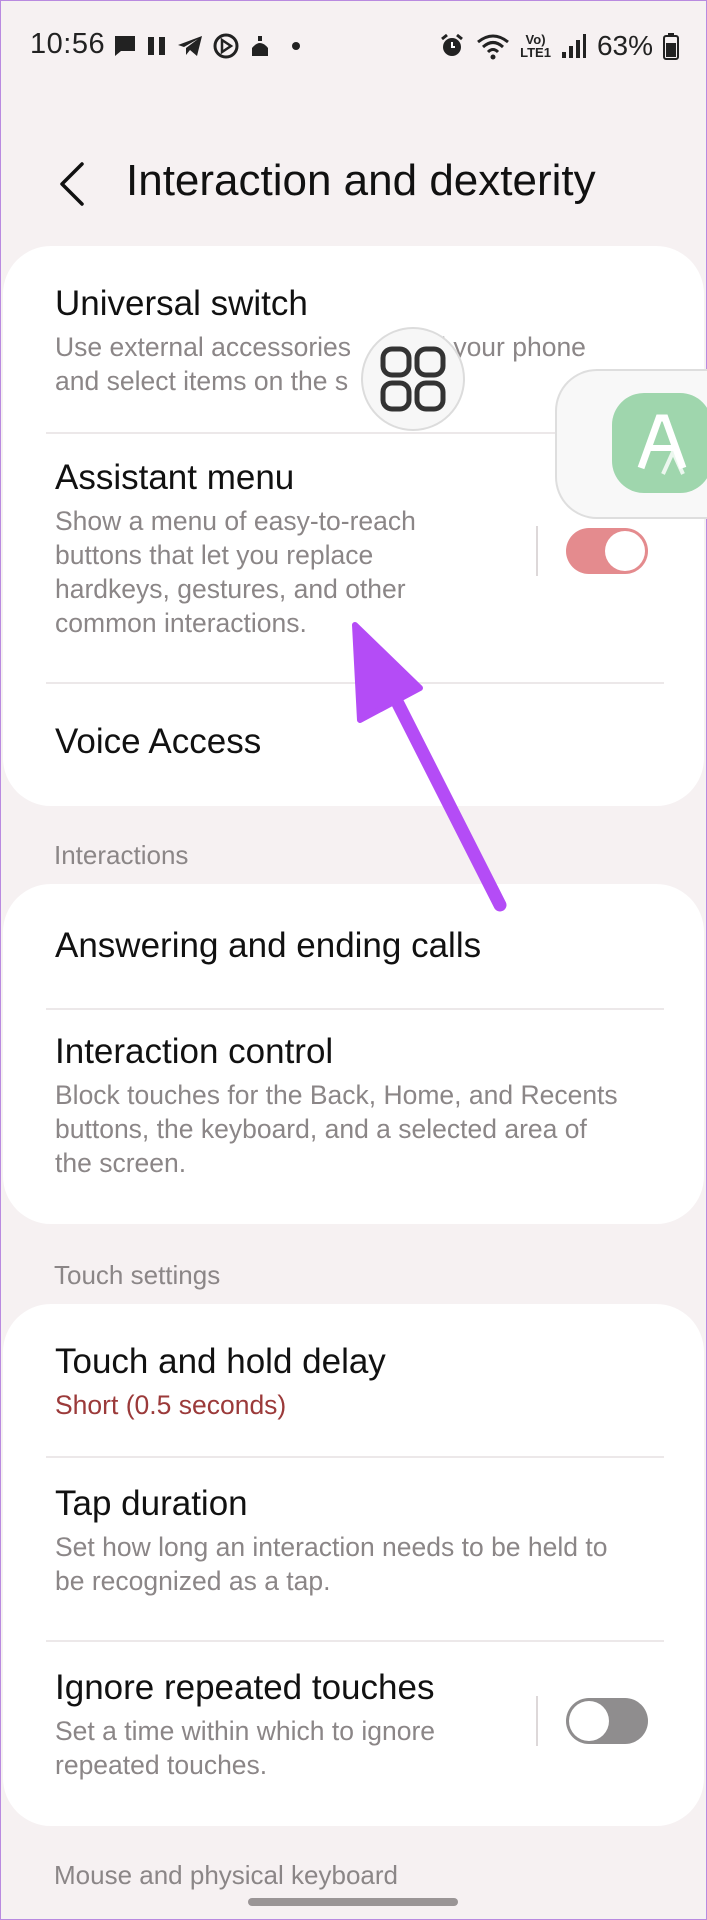 This screenshot has width=707, height=1920. What do you see at coordinates (353, 1902) in the screenshot?
I see `home-indicator` at bounding box center [353, 1902].